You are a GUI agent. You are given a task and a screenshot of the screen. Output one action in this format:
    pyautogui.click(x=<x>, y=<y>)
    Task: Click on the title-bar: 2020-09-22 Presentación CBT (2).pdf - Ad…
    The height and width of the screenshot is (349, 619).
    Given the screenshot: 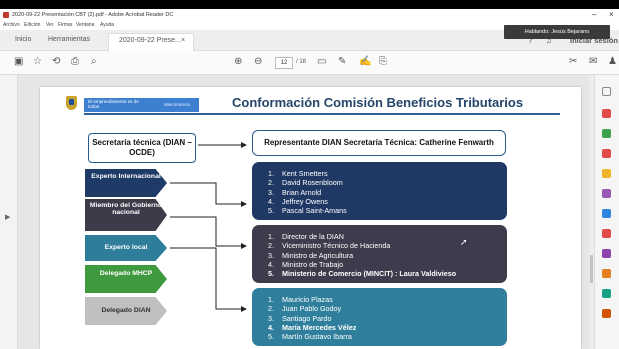 What is the action you would take?
    pyautogui.click(x=309, y=15)
    